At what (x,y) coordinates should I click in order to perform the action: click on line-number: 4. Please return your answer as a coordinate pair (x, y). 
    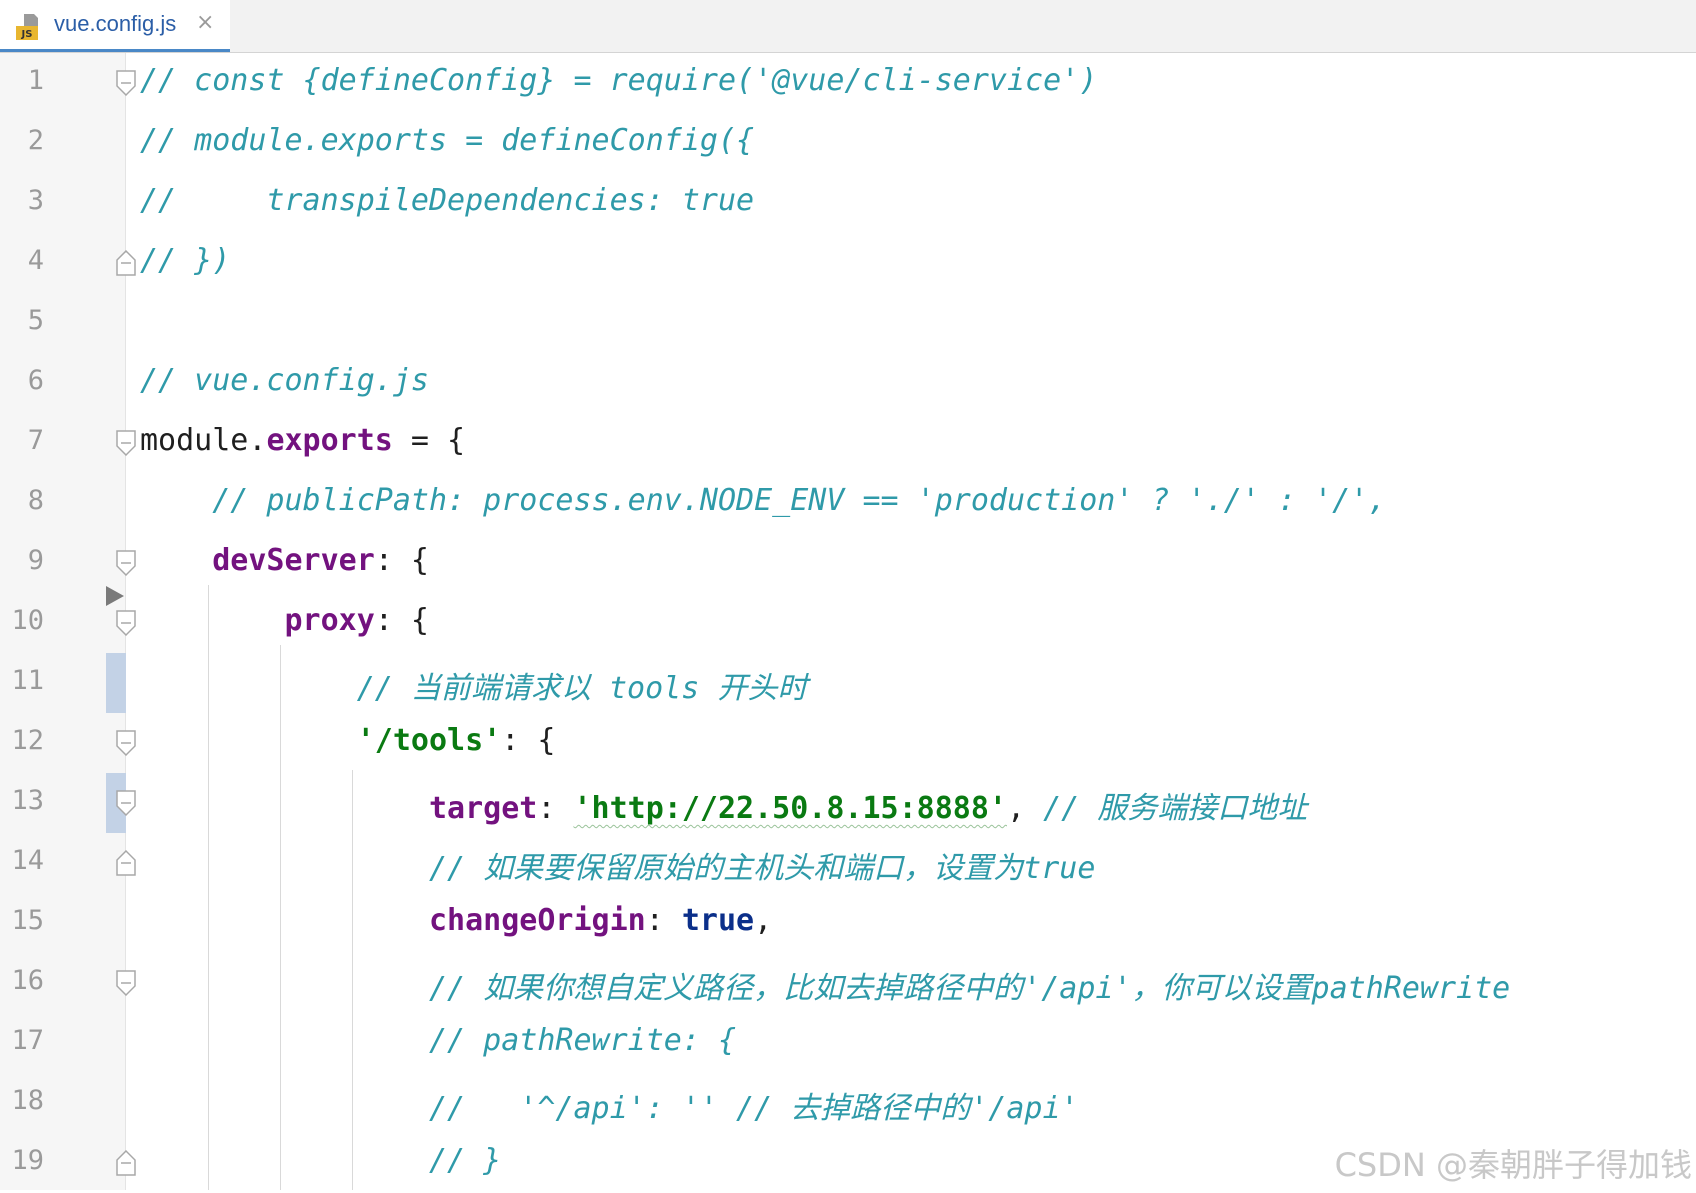
    Looking at the image, I should click on (35, 260).